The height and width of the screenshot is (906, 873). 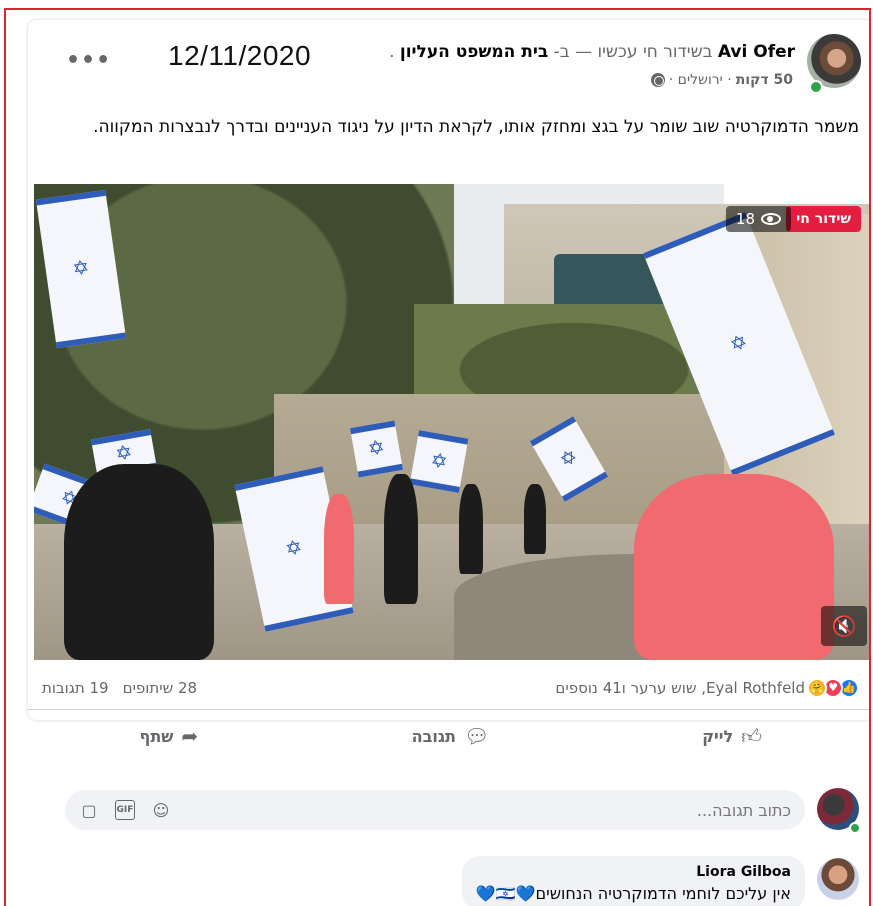 I want to click on reactions-summary: 👍 ♥ 🤗 Eyal Rothfeld, שוש ערער ו41 נוספים, so click(x=707, y=687).